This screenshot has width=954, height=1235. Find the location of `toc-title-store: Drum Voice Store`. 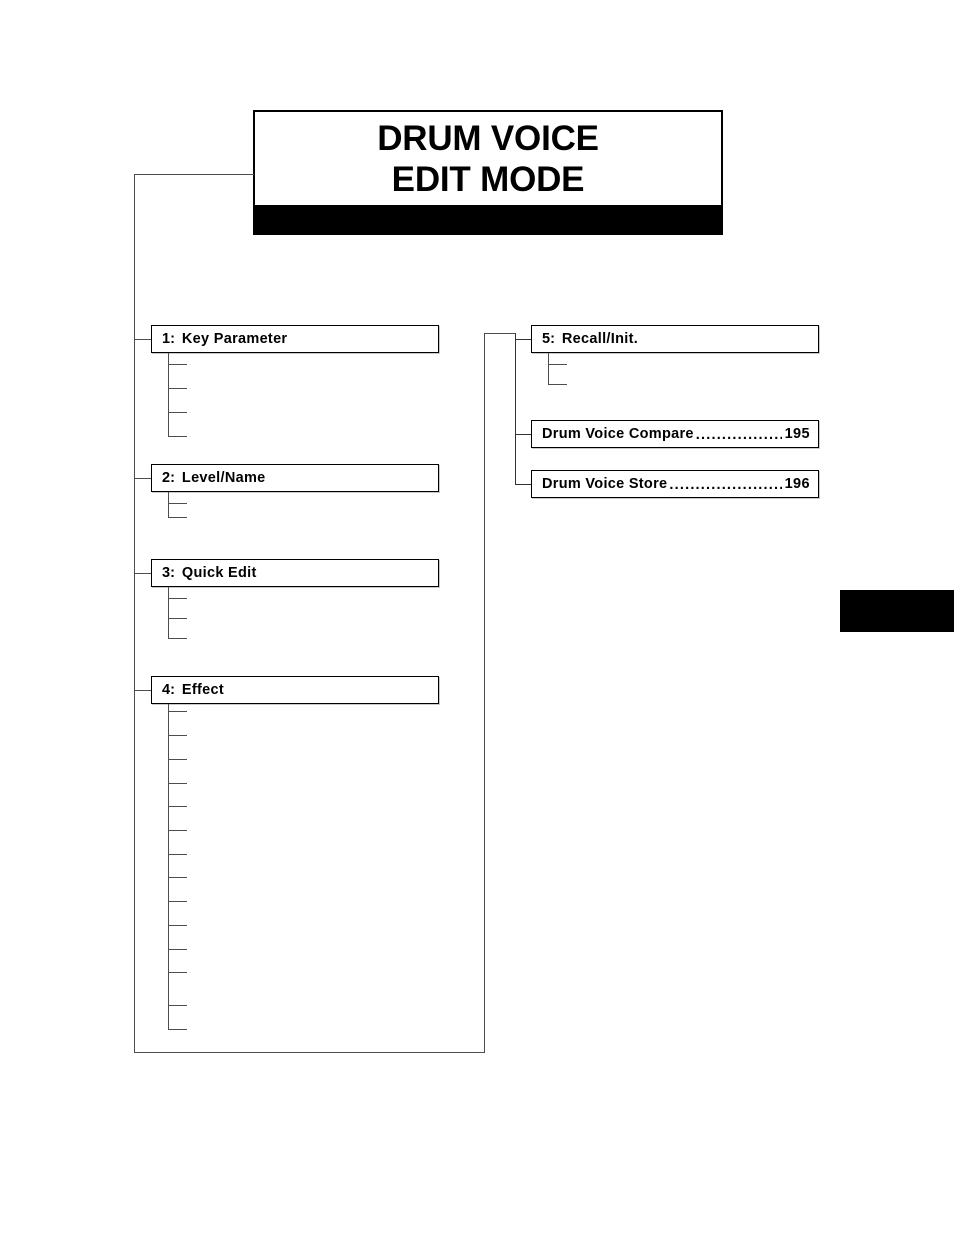

toc-title-store: Drum Voice Store is located at coordinates (605, 484).